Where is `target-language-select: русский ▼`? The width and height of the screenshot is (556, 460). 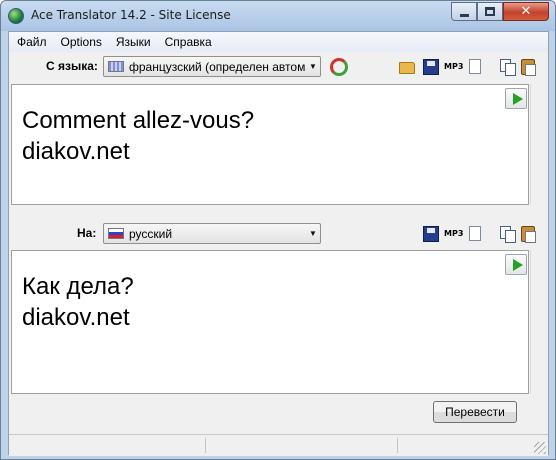
target-language-select: русский ▼ is located at coordinates (212, 233).